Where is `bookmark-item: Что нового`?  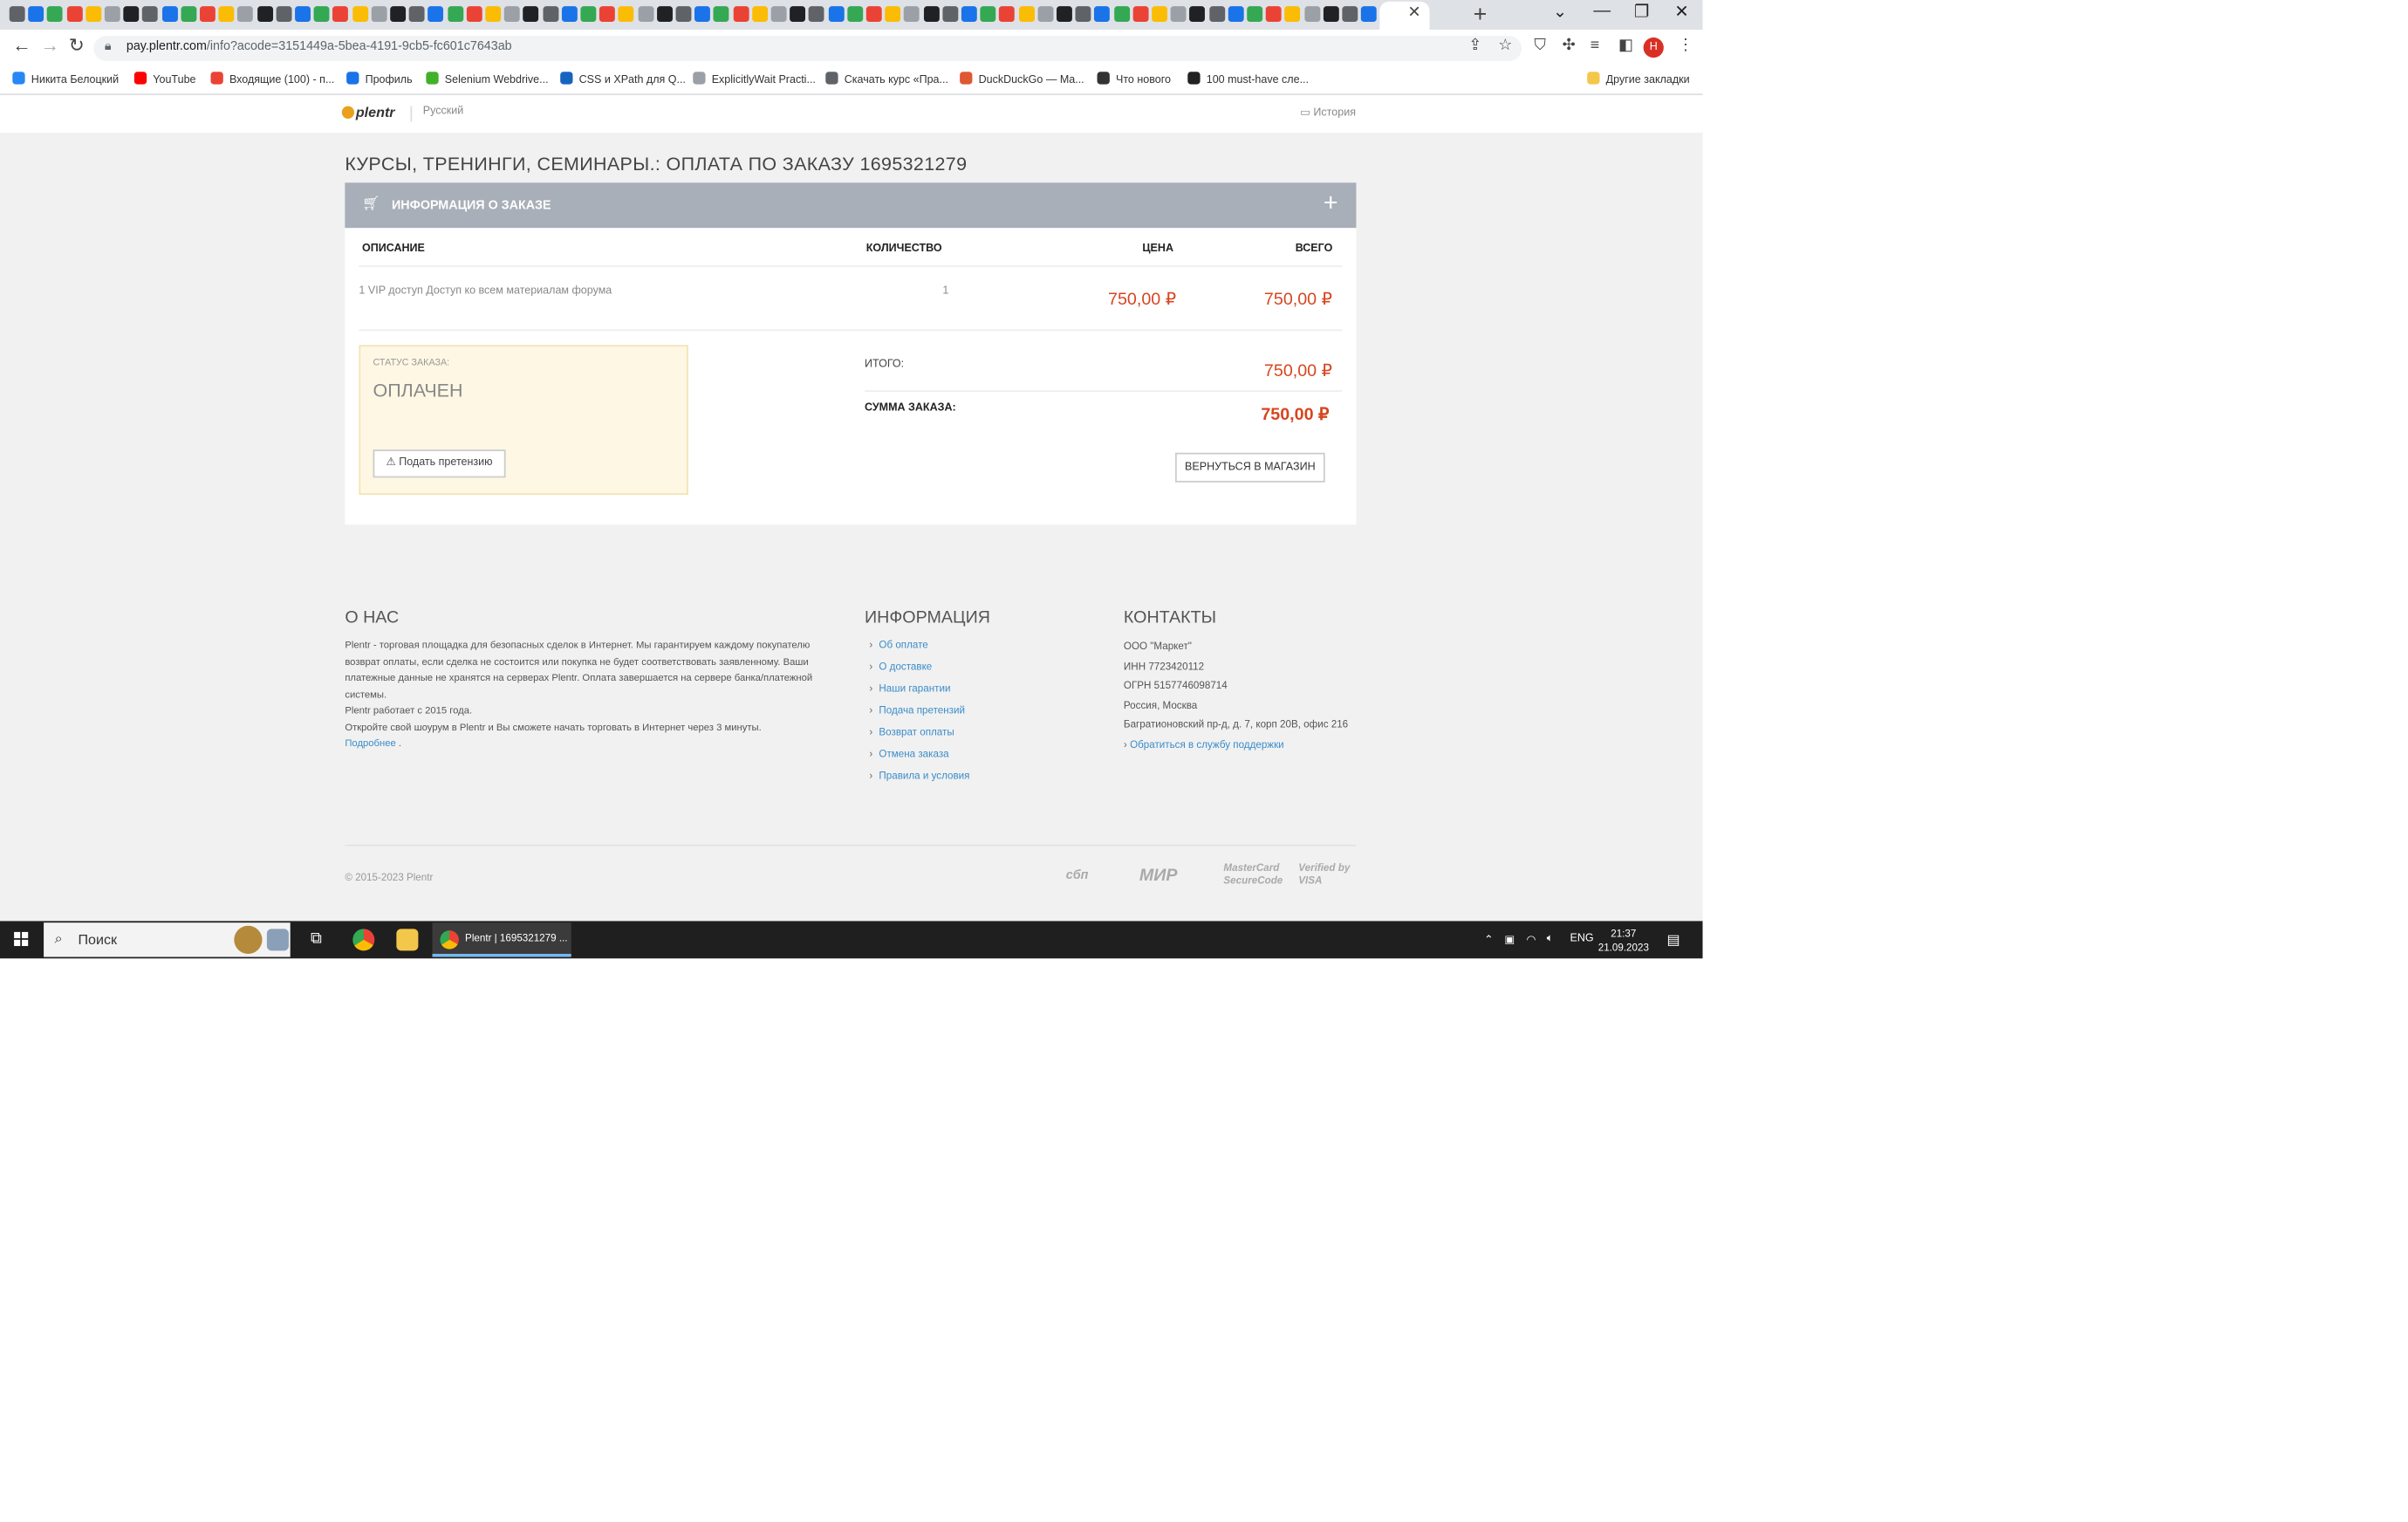
bookmark-item: Что нового is located at coordinates (1134, 79).